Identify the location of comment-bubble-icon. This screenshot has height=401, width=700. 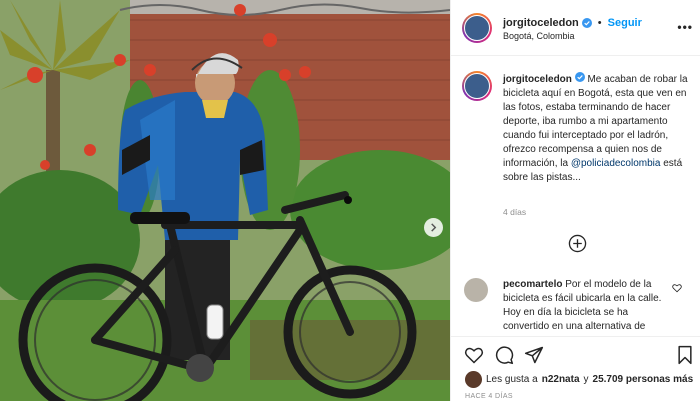
(504, 355).